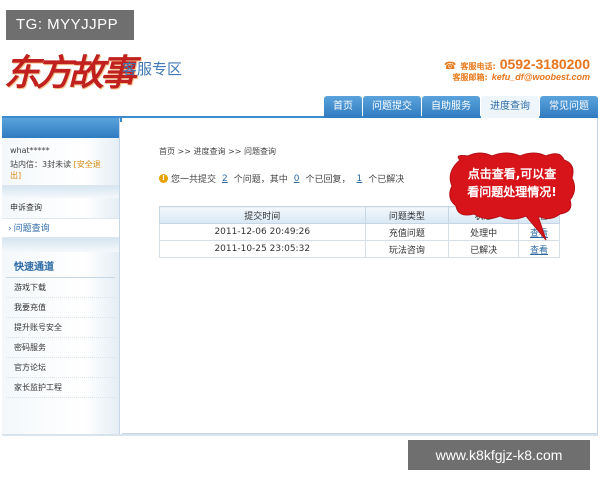 The height and width of the screenshot is (480, 600). Describe the element at coordinates (512, 174) in the screenshot. I see `callout-line-1: 点击查看,可以查` at that location.